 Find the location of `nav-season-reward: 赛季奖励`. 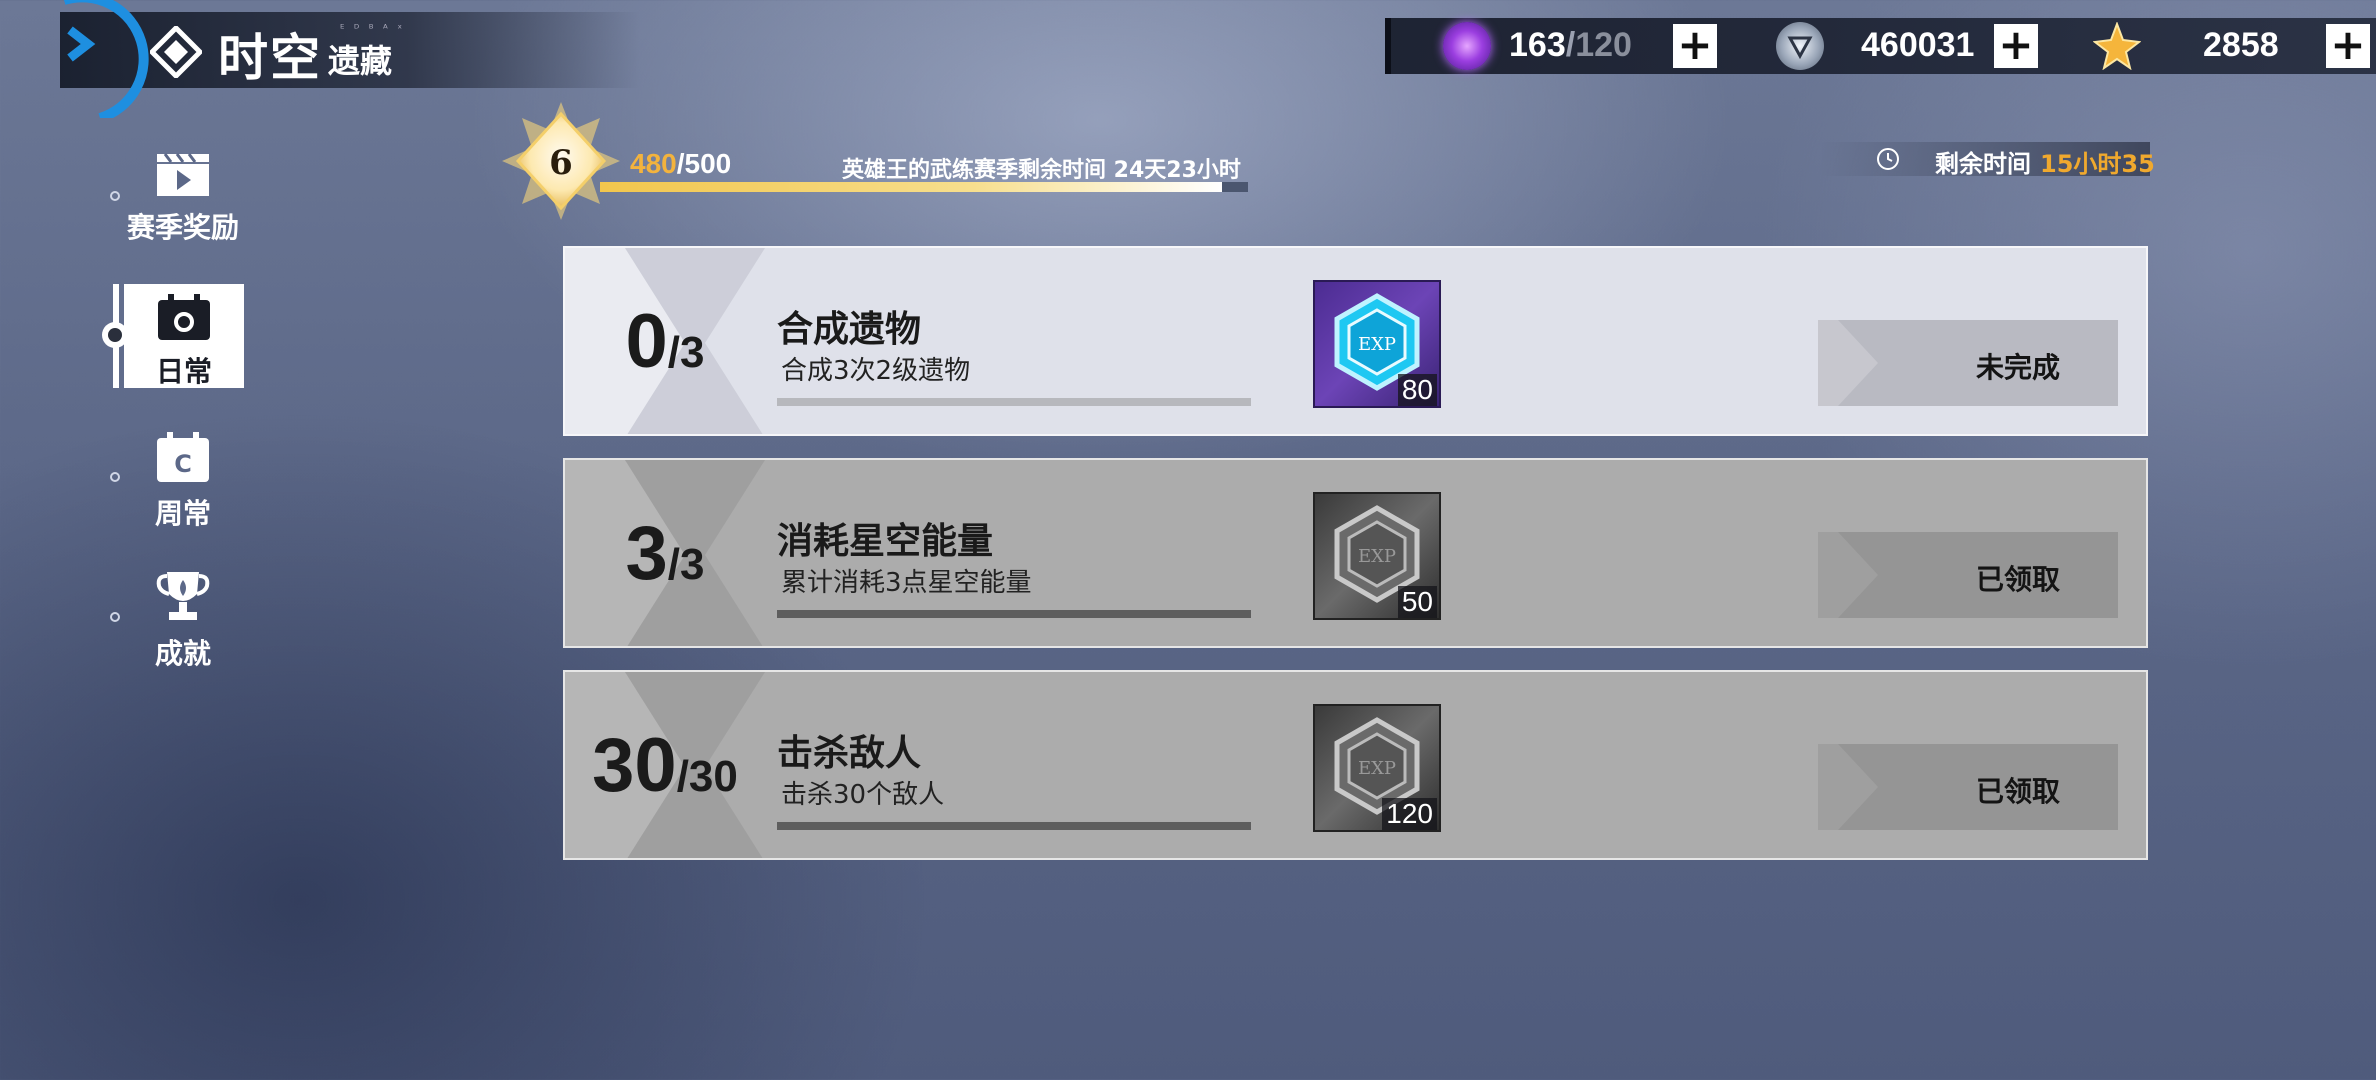

nav-season-reward: 赛季奖励 is located at coordinates (183, 199).